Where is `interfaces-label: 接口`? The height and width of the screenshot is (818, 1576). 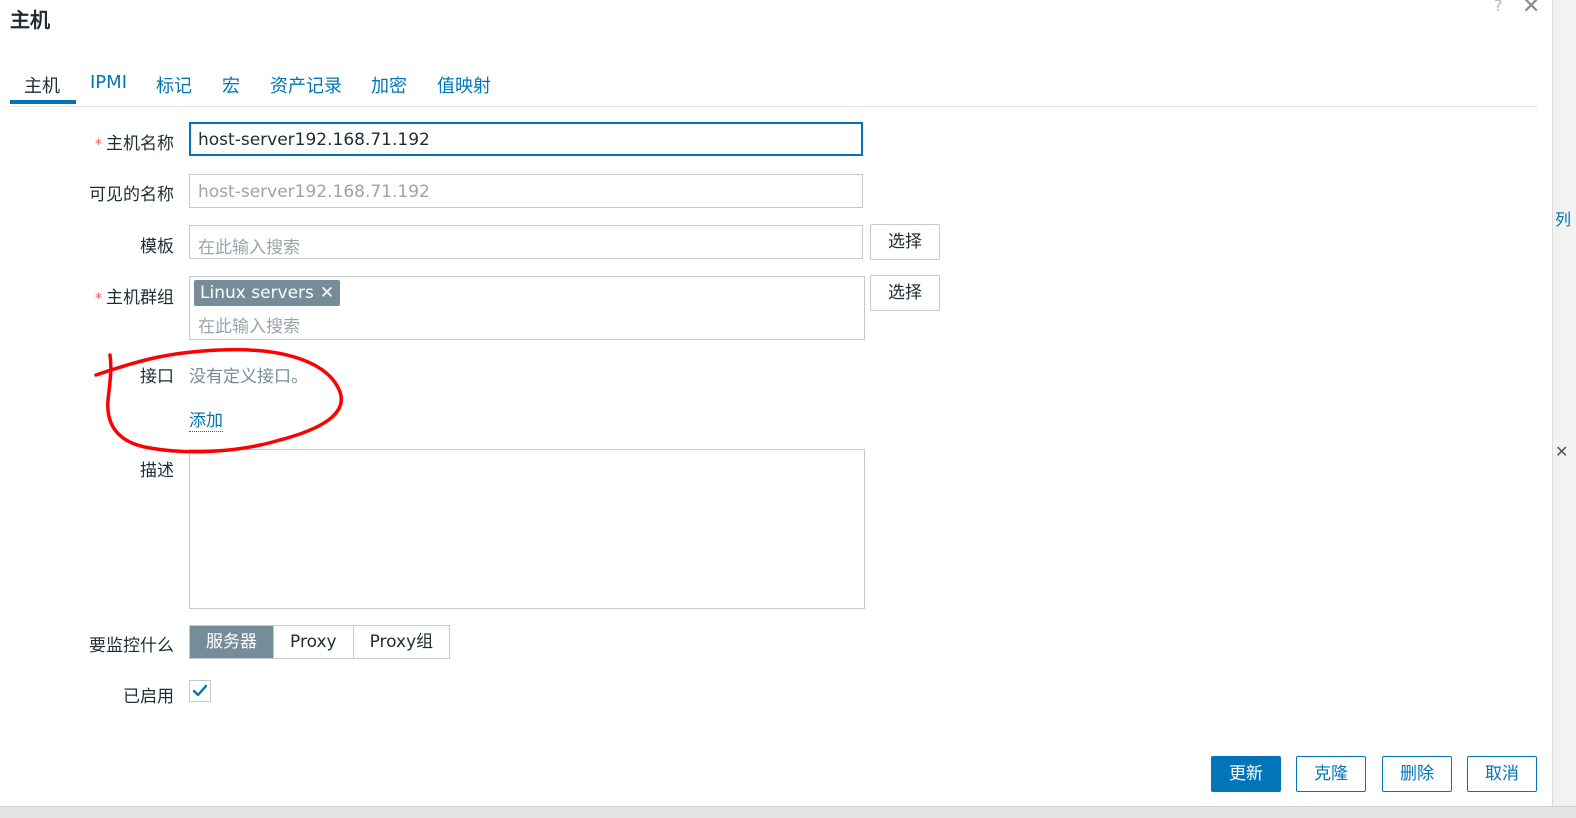
interfaces-label: 接口 is located at coordinates (157, 377).